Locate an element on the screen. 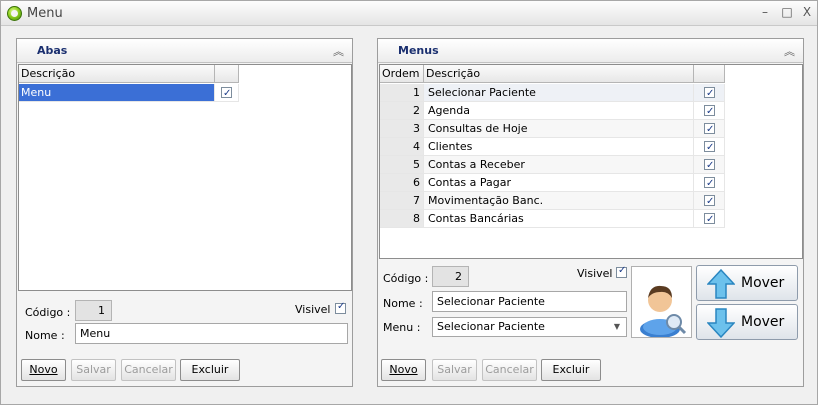  table-row: 4 Clientes is located at coordinates (552, 147).